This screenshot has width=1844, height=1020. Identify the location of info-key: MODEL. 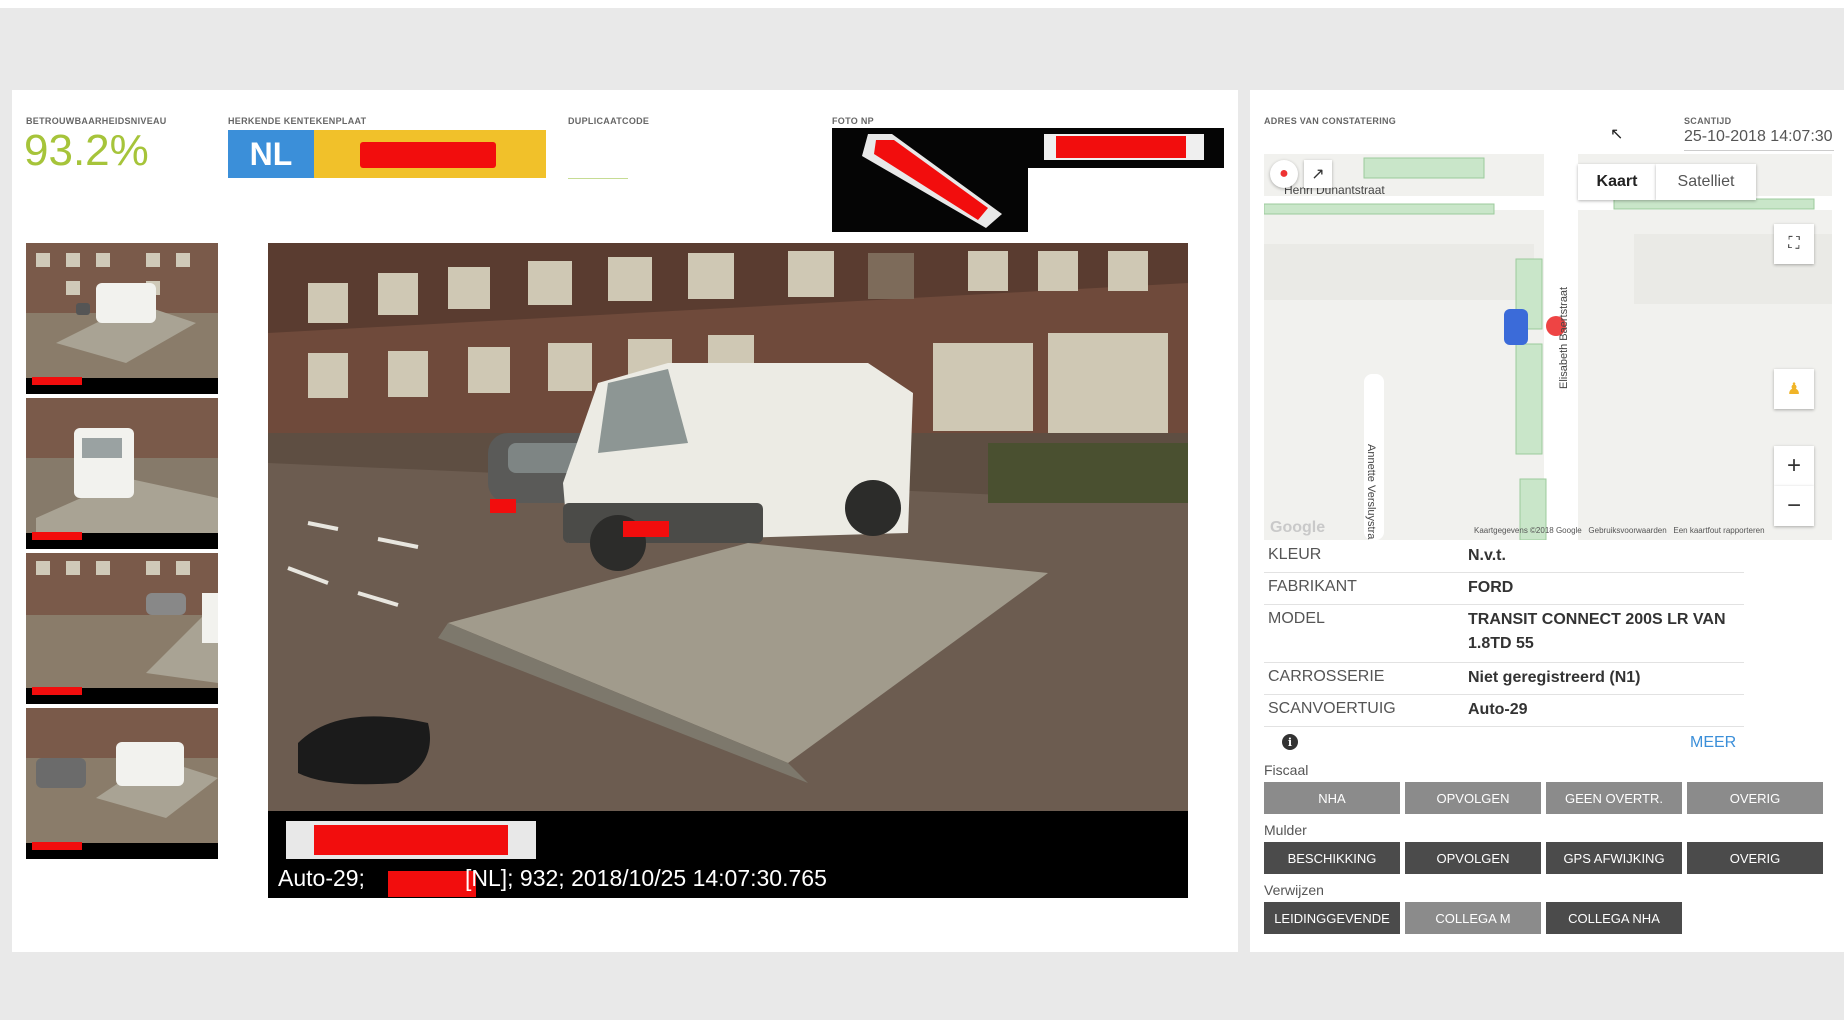
(1296, 618).